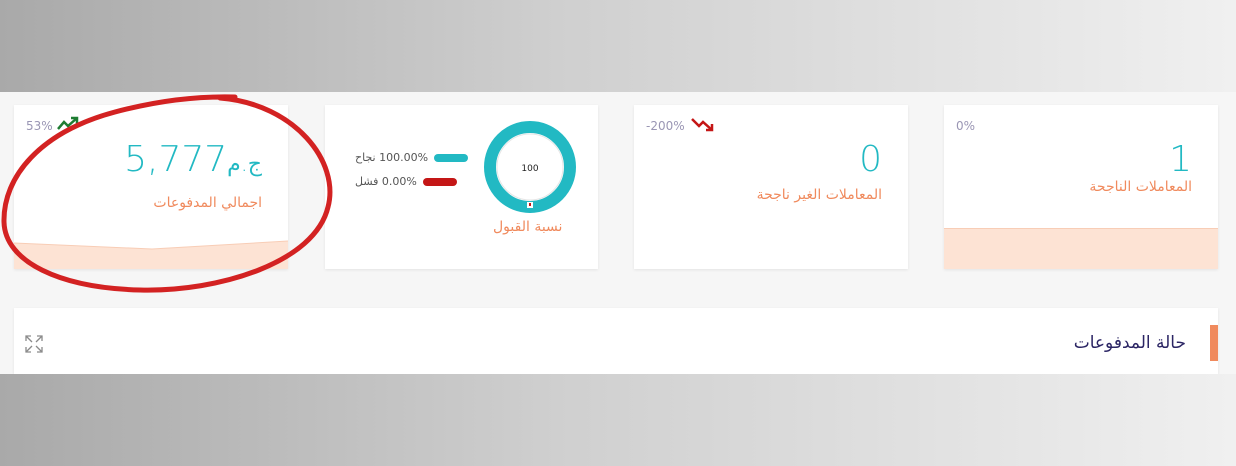 The height and width of the screenshot is (466, 1236). I want to click on gauge-value: 100, so click(529, 169).